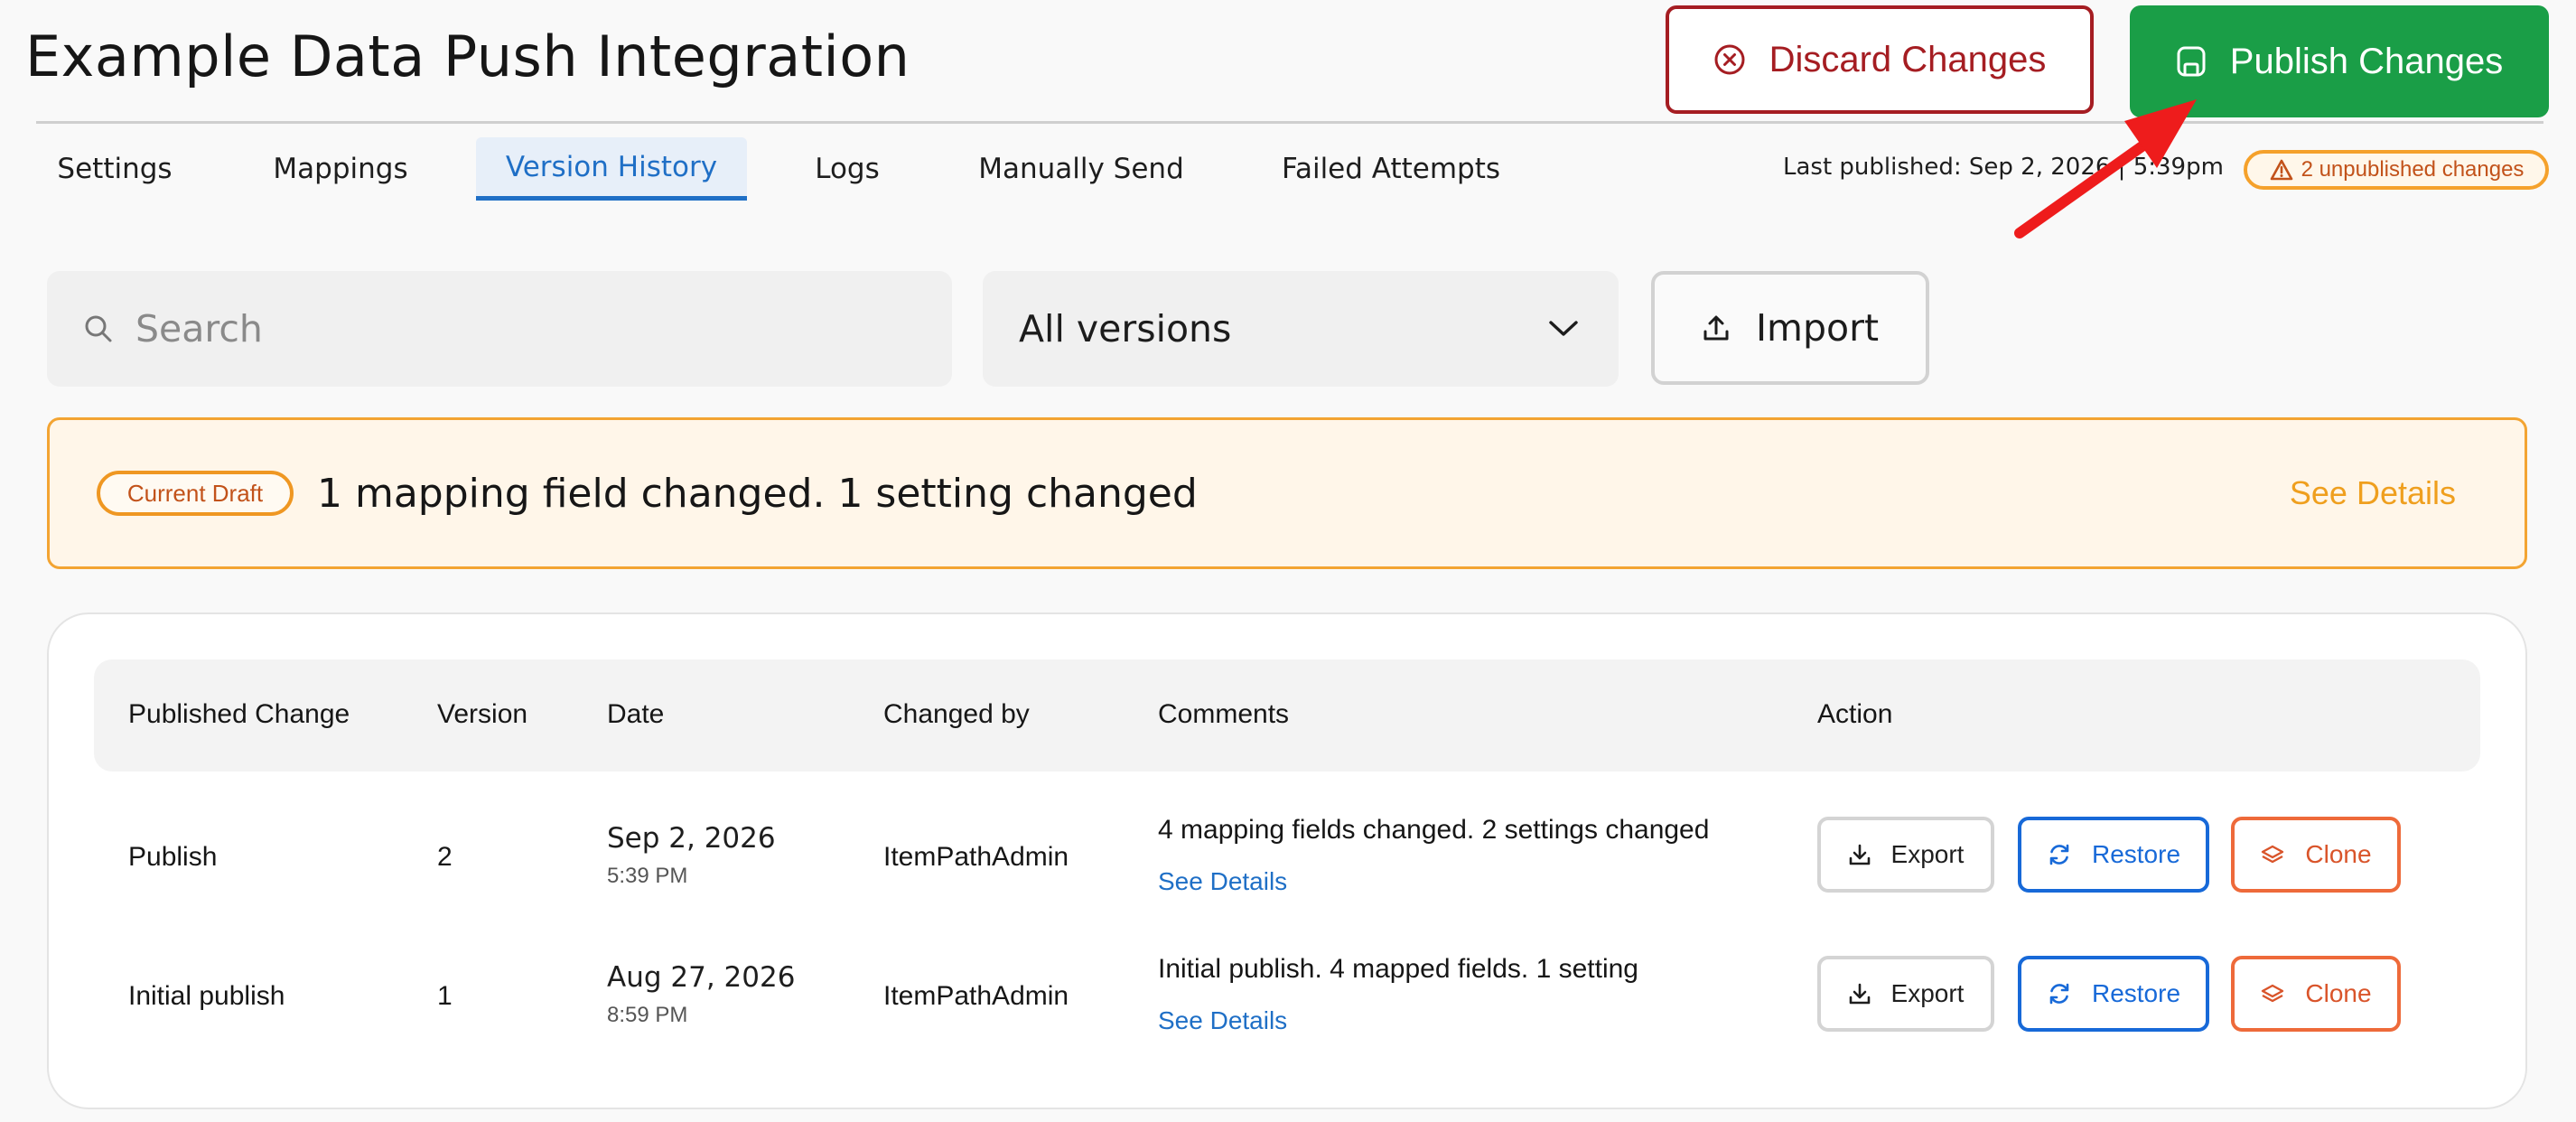 The image size is (2576, 1122). Describe the element at coordinates (691, 838) in the screenshot. I see `row-date: Sep 2, 2026` at that location.